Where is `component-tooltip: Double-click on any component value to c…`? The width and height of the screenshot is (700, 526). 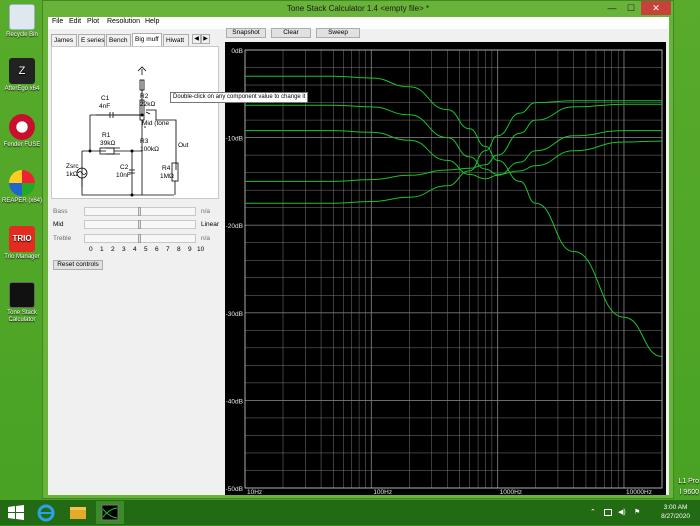 component-tooltip: Double-click on any component value to c… is located at coordinates (239, 97).